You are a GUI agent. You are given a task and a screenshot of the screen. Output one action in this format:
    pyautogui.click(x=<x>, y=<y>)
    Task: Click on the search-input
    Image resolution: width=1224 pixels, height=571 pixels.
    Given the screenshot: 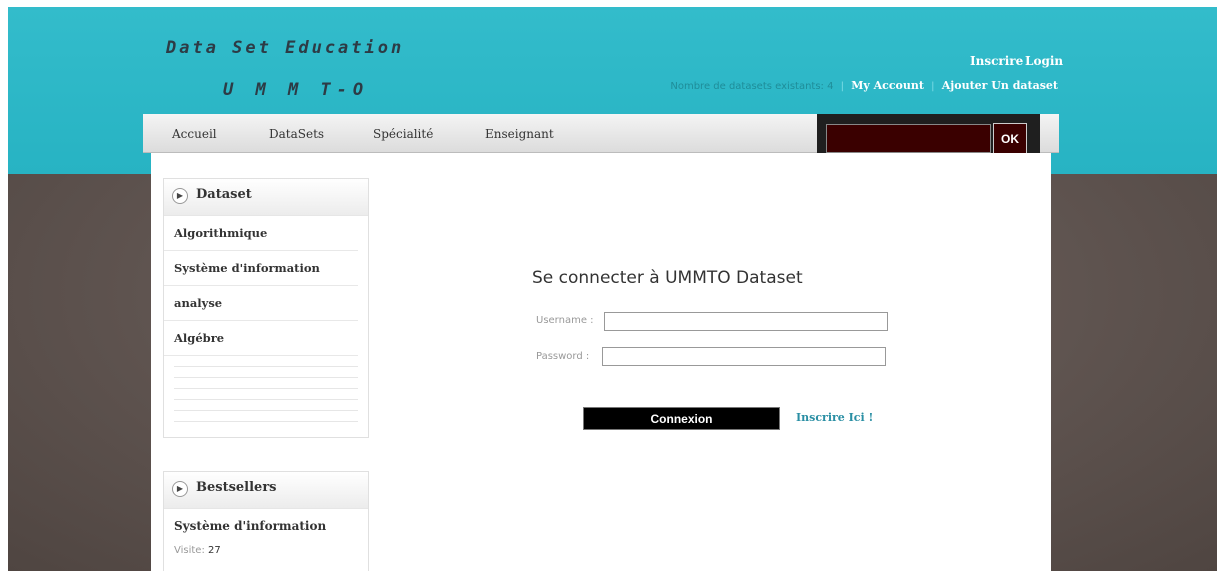 What is the action you would take?
    pyautogui.click(x=908, y=138)
    